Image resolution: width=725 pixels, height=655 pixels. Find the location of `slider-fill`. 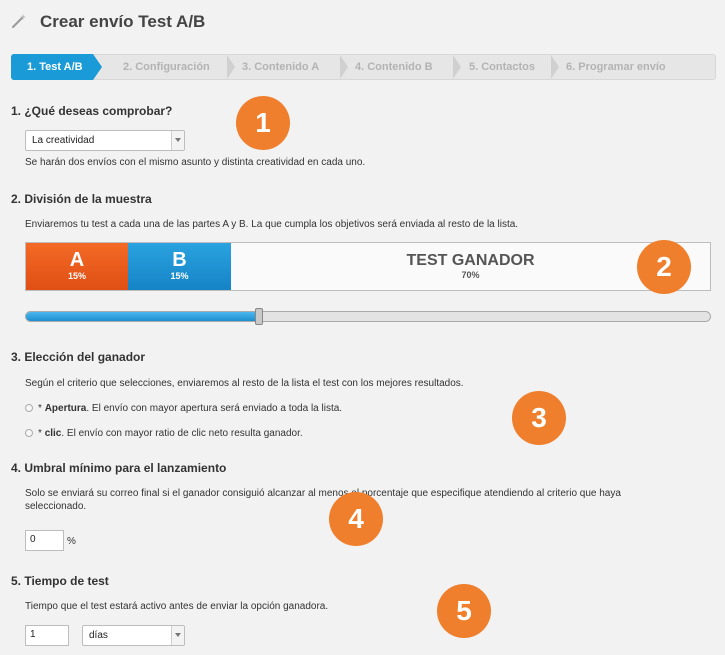

slider-fill is located at coordinates (142, 316).